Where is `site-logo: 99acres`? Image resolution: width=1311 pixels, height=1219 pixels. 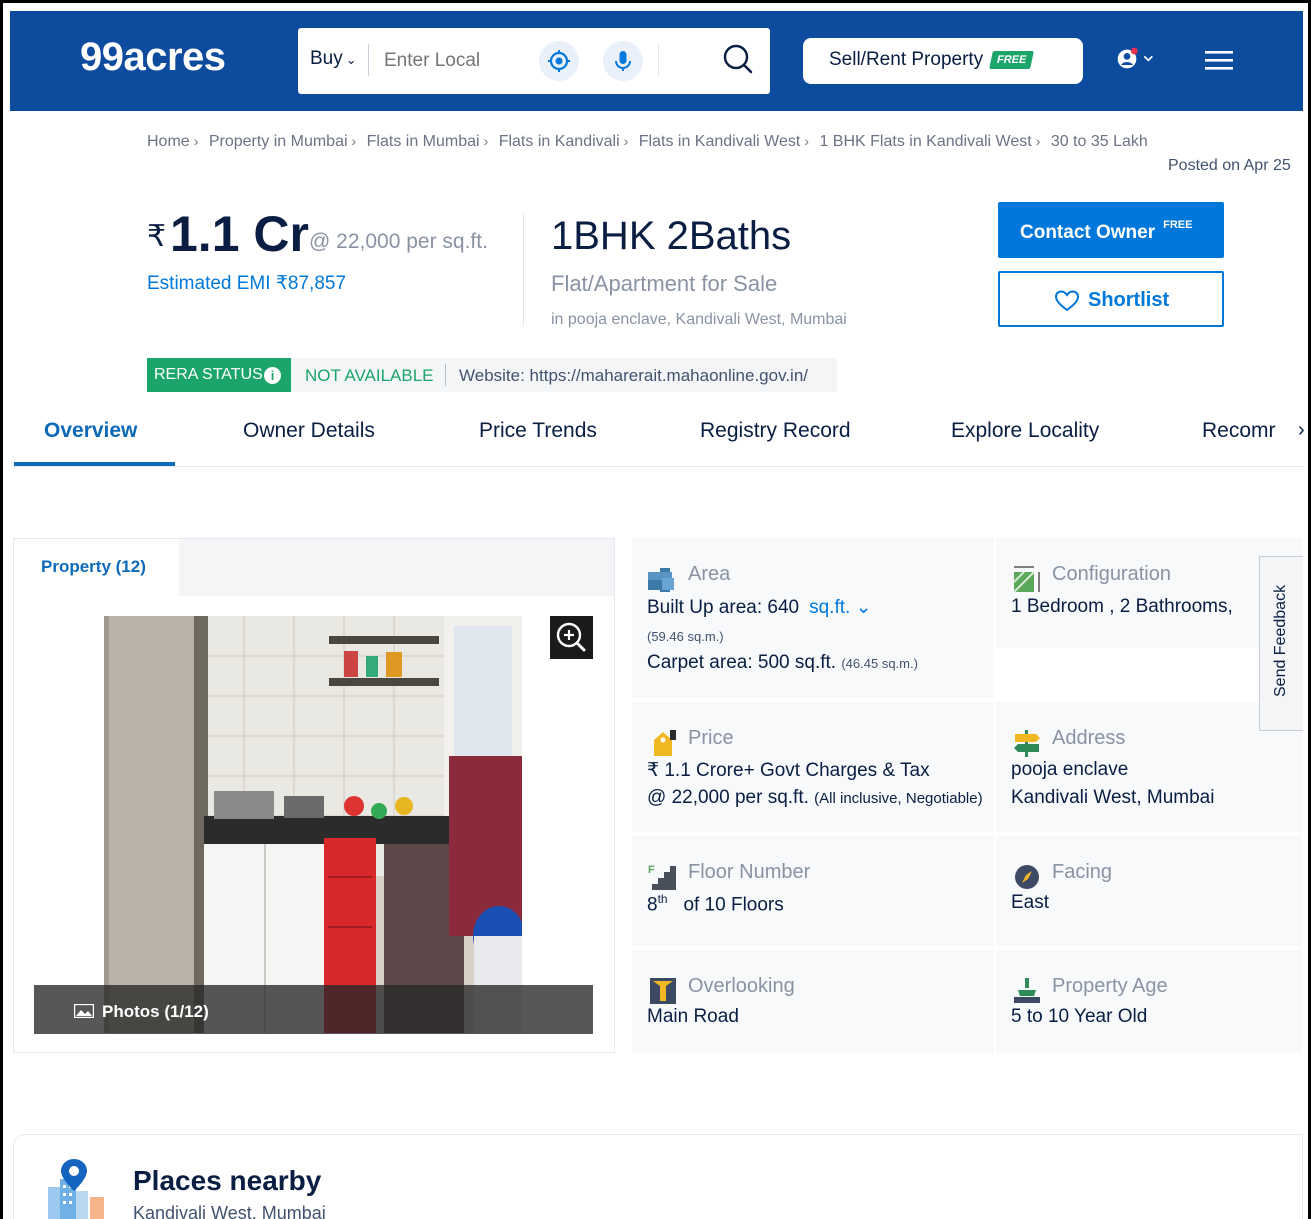 site-logo: 99acres is located at coordinates (153, 57).